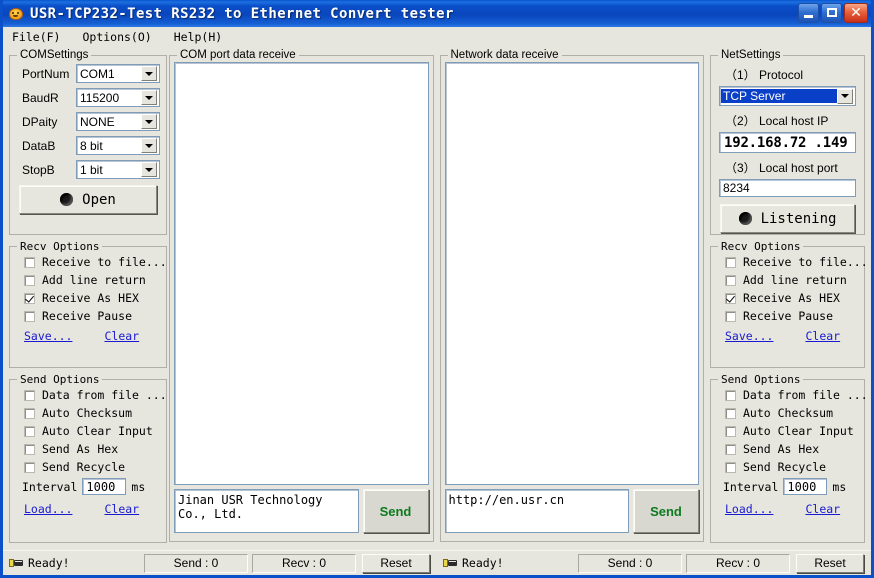 This screenshot has width=874, height=578. I want to click on right-send-recycle-checkbox, so click(730, 467).